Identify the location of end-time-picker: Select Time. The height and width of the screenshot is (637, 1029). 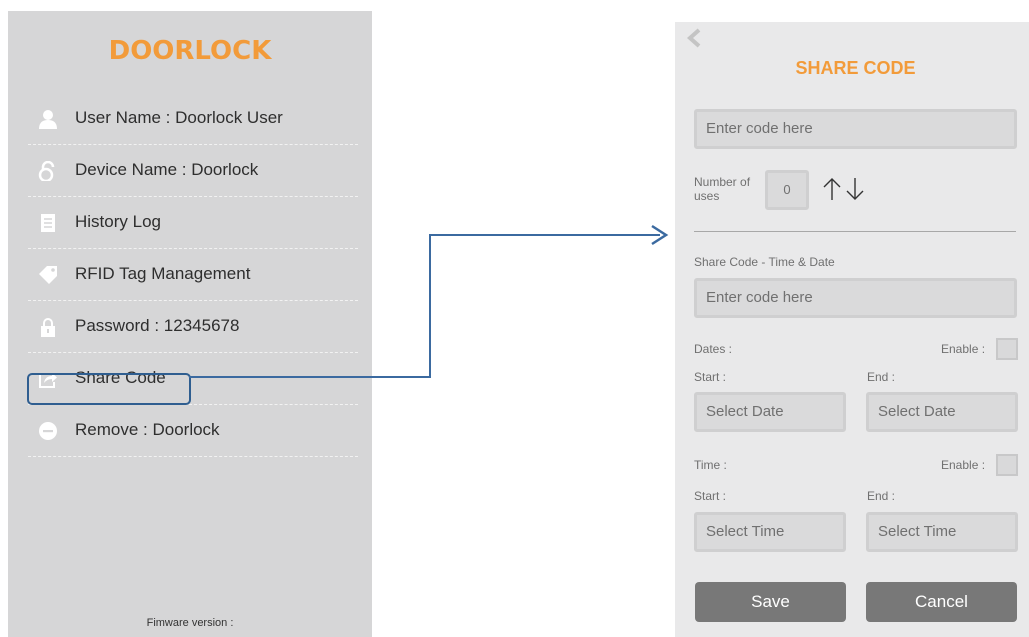
(942, 532).